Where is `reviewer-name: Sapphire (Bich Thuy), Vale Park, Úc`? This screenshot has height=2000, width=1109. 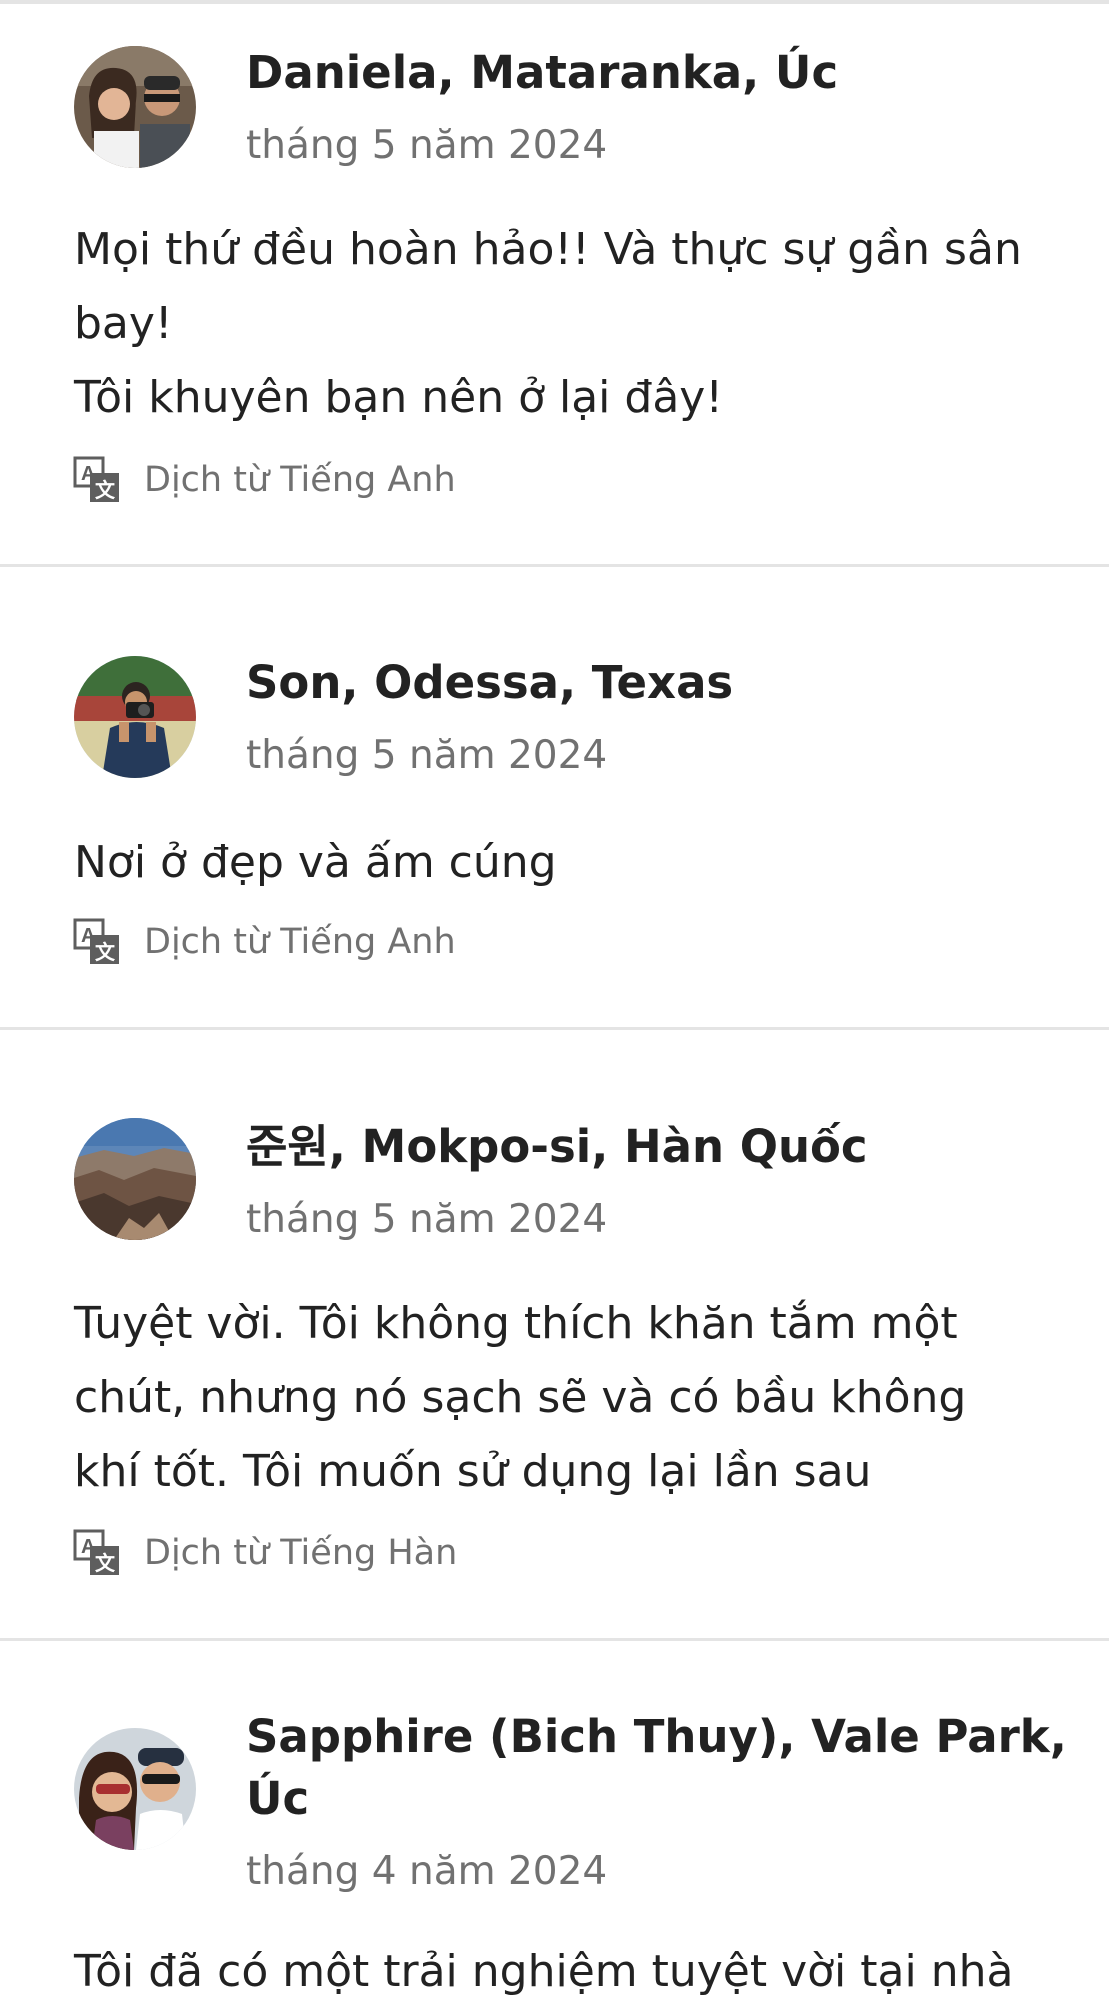
reviewer-name: Sapphire (Bich Thuy), Vale Park, Úc is located at coordinates (656, 1768).